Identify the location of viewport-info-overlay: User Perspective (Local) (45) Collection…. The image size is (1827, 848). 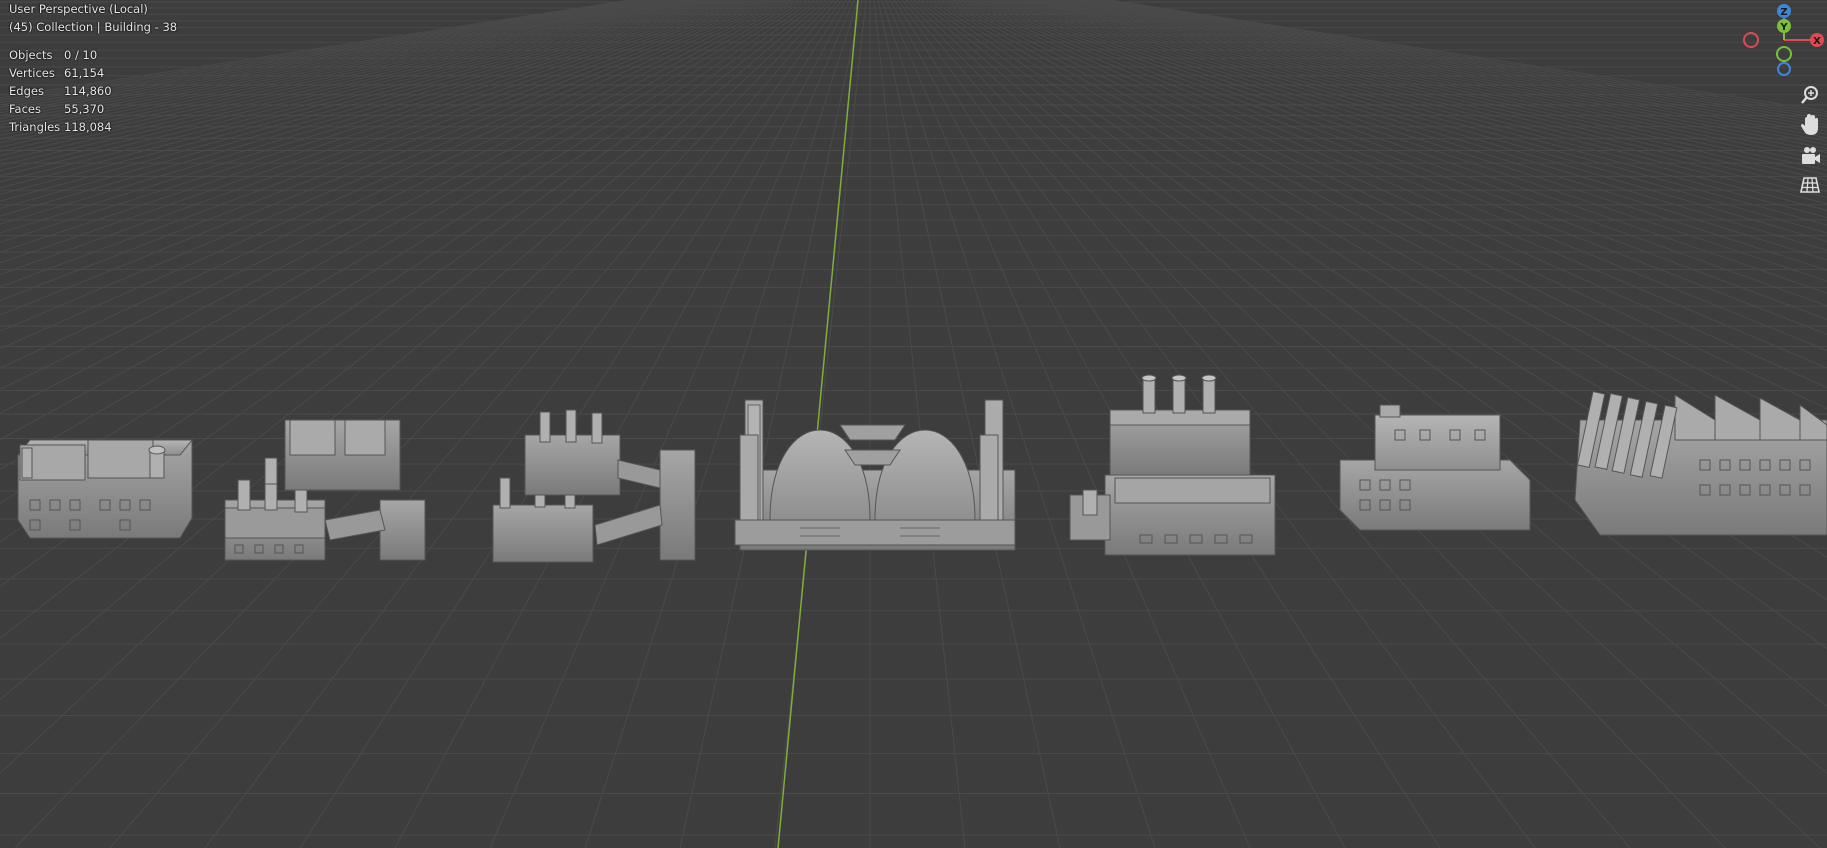
(93, 68).